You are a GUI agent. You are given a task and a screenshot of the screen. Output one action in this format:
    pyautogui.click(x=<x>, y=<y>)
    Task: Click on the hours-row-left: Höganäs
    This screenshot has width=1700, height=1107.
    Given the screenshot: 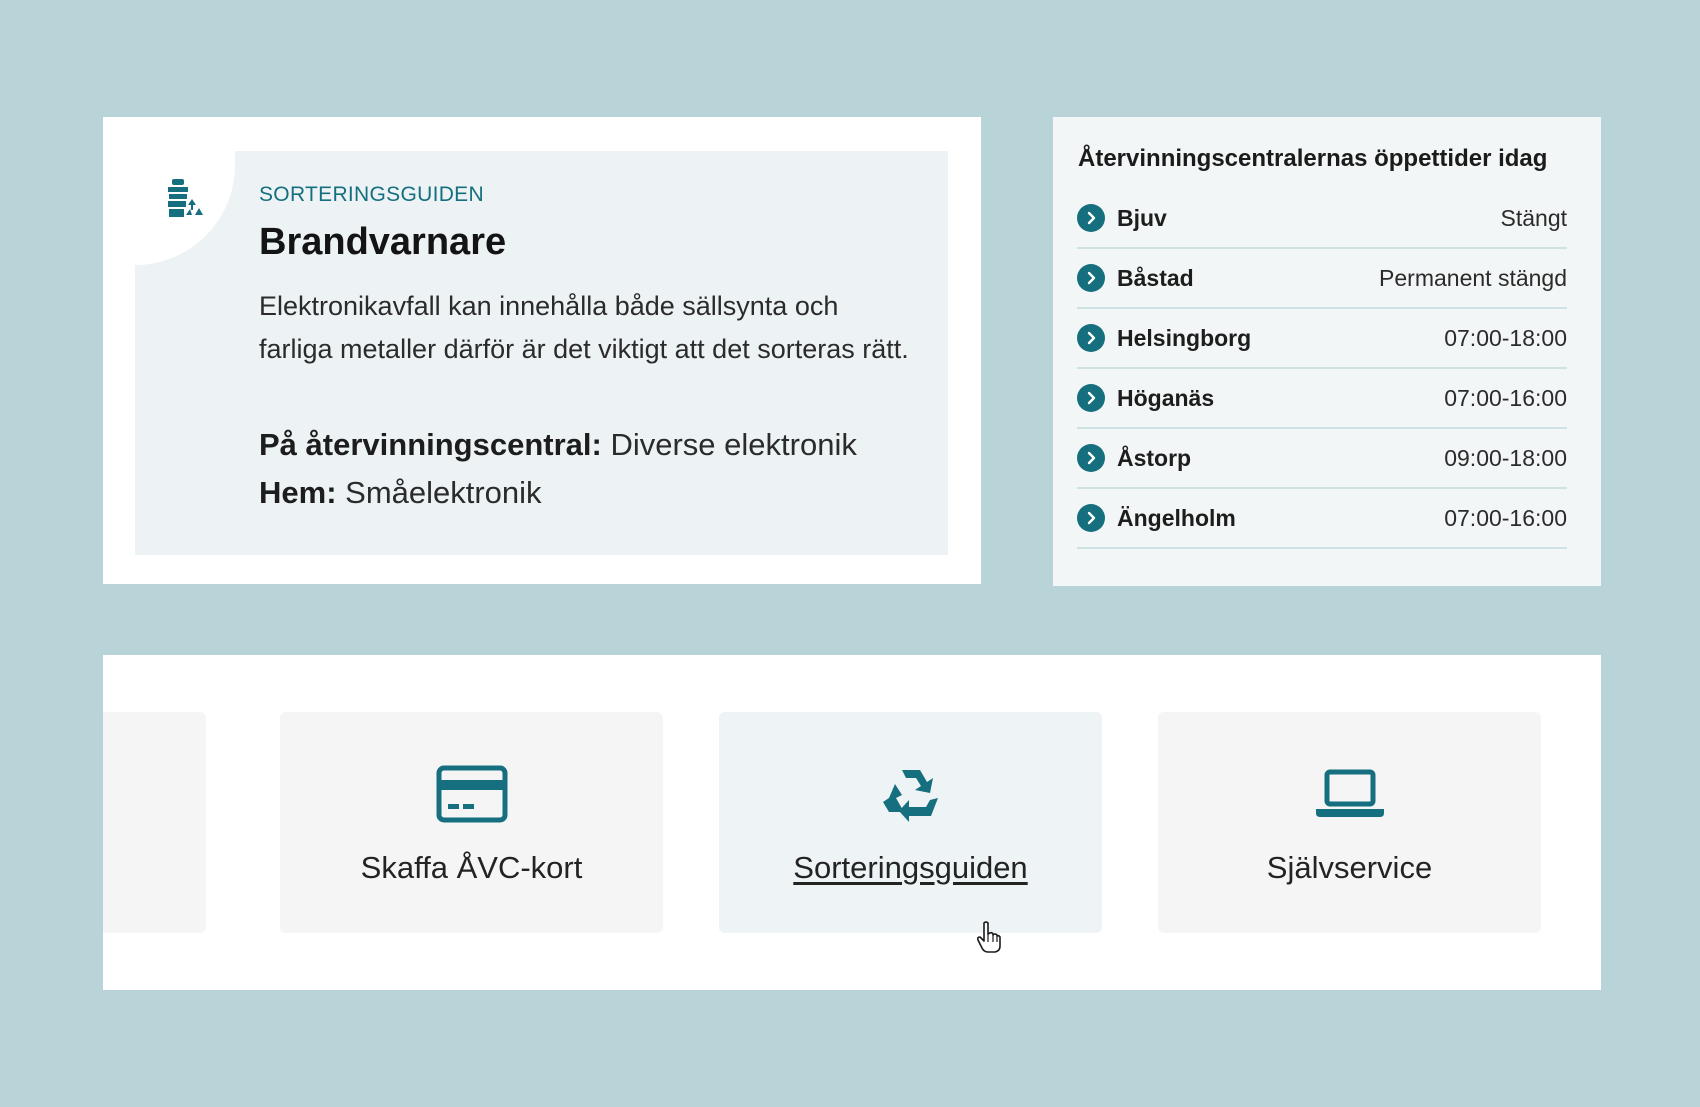 What is the action you would take?
    pyautogui.click(x=1145, y=398)
    